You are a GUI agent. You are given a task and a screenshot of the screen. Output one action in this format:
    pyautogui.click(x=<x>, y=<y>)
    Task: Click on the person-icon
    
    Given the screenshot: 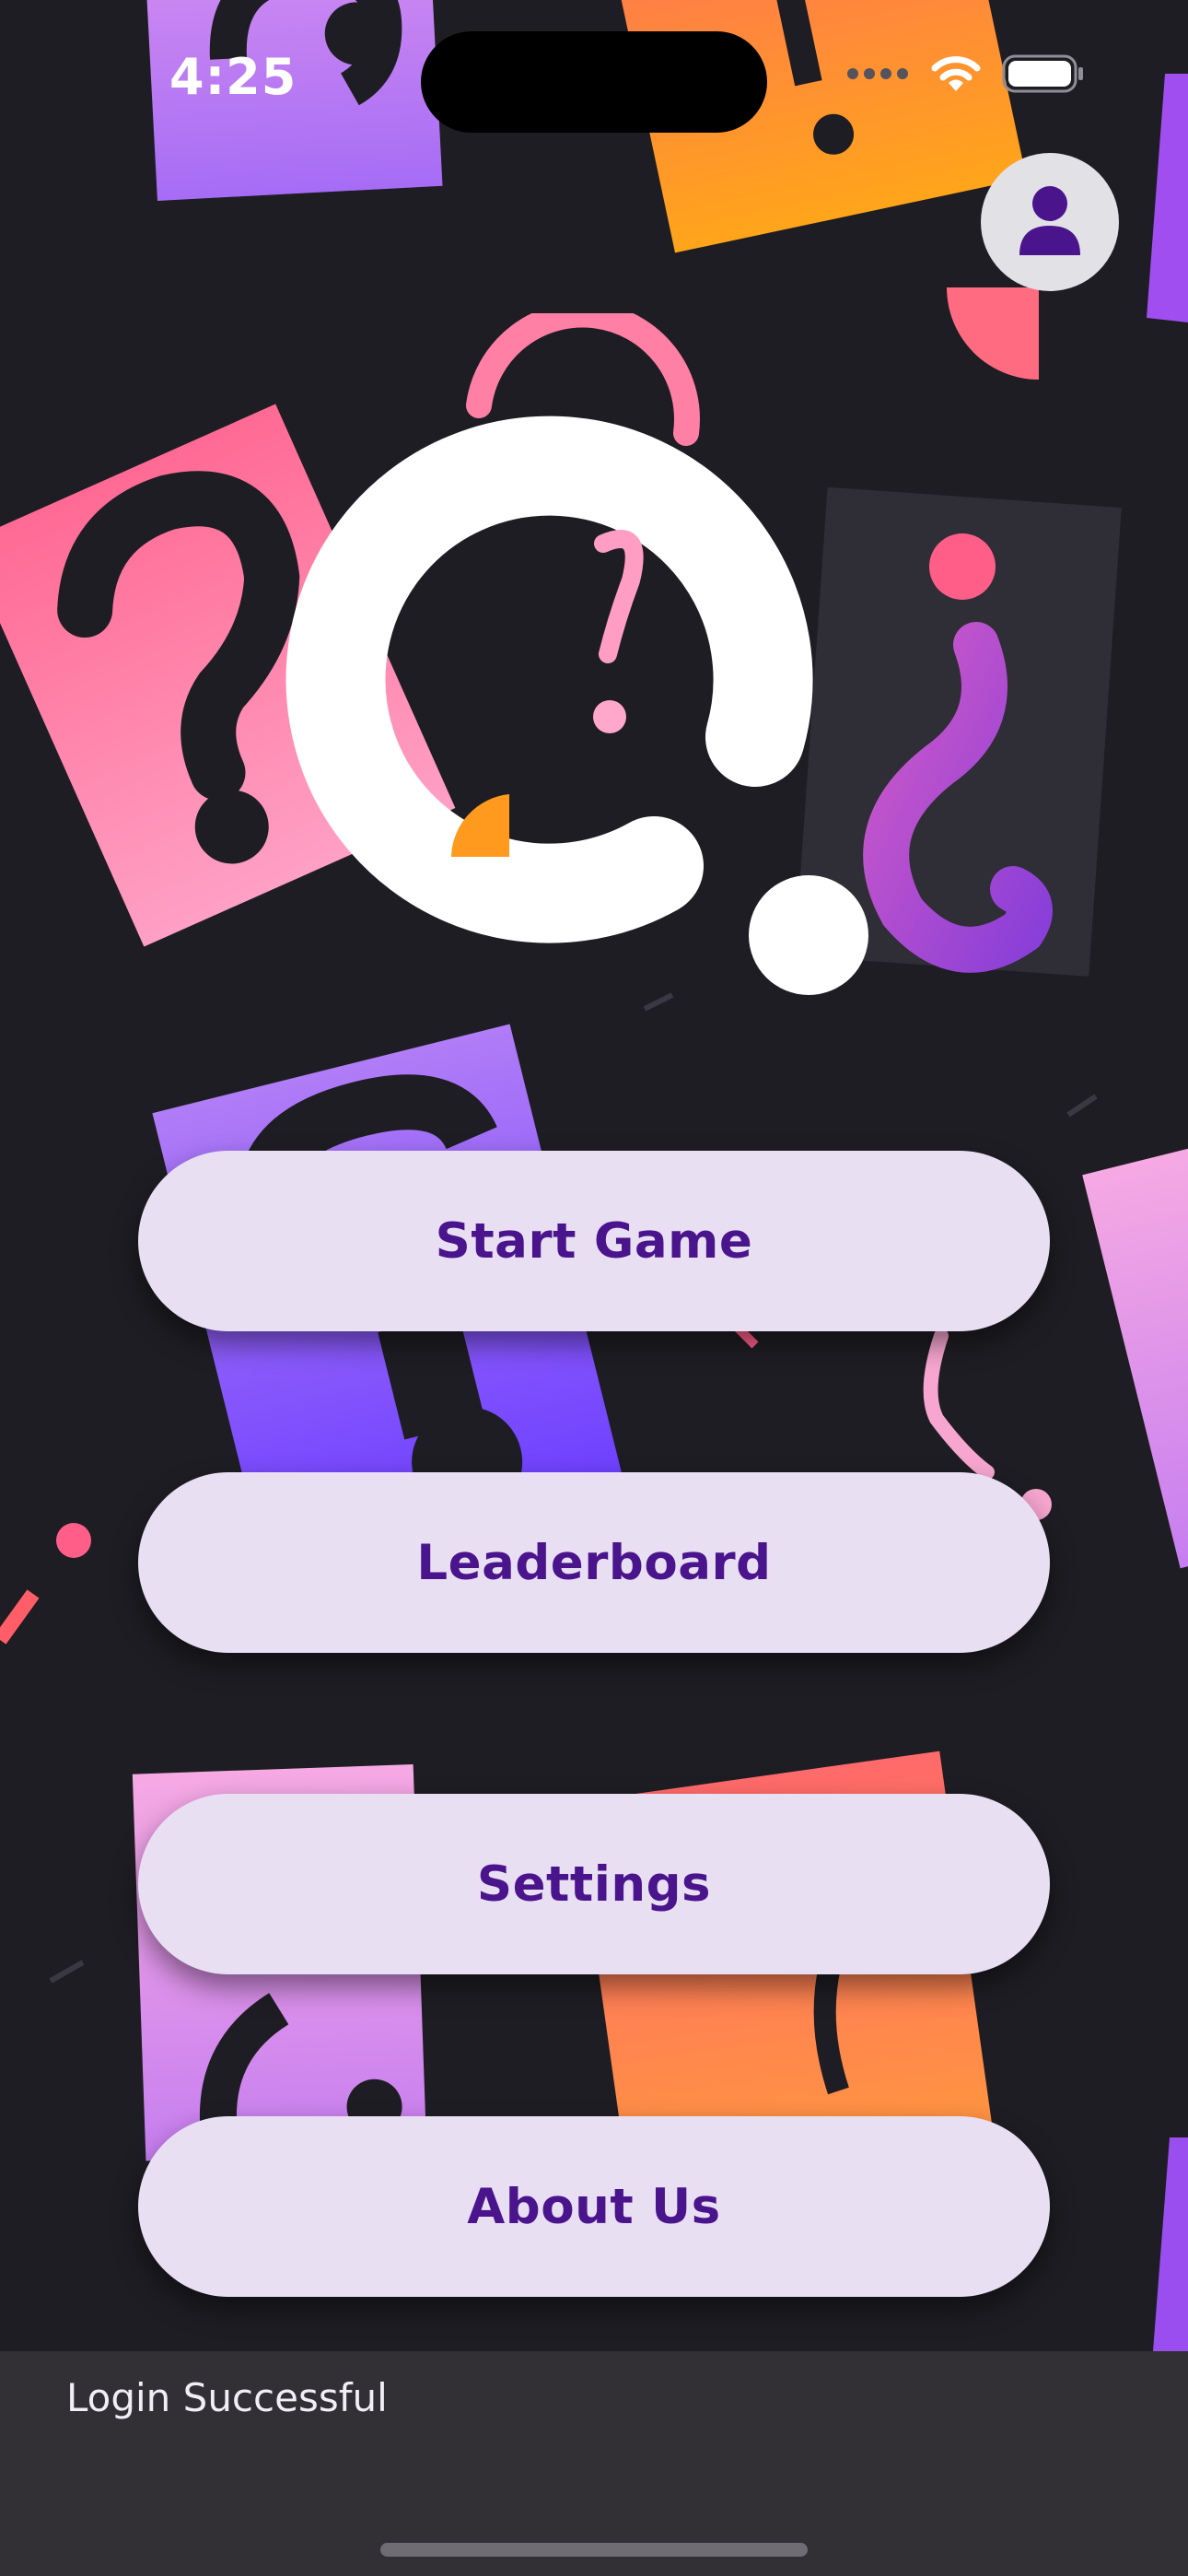 What is the action you would take?
    pyautogui.click(x=1050, y=222)
    